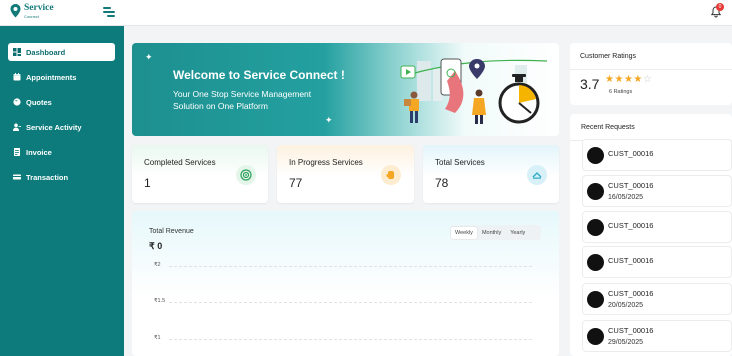 The image size is (732, 356). What do you see at coordinates (442, 183) in the screenshot?
I see `stat-value: 78` at bounding box center [442, 183].